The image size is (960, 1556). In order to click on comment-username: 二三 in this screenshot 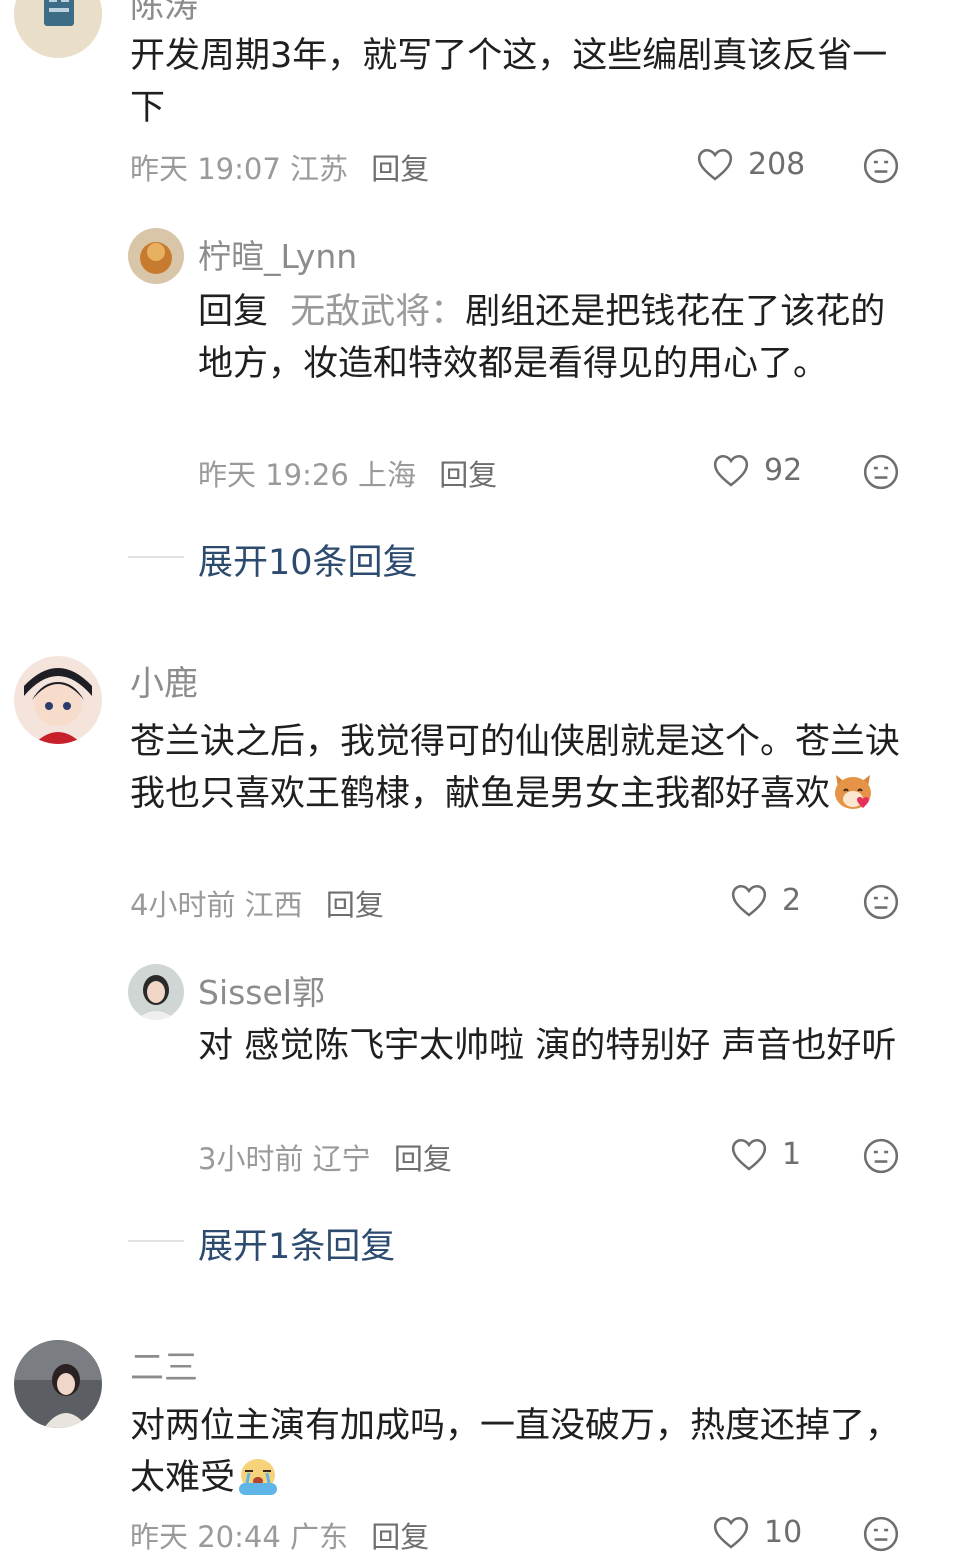, I will do `click(164, 1364)`.